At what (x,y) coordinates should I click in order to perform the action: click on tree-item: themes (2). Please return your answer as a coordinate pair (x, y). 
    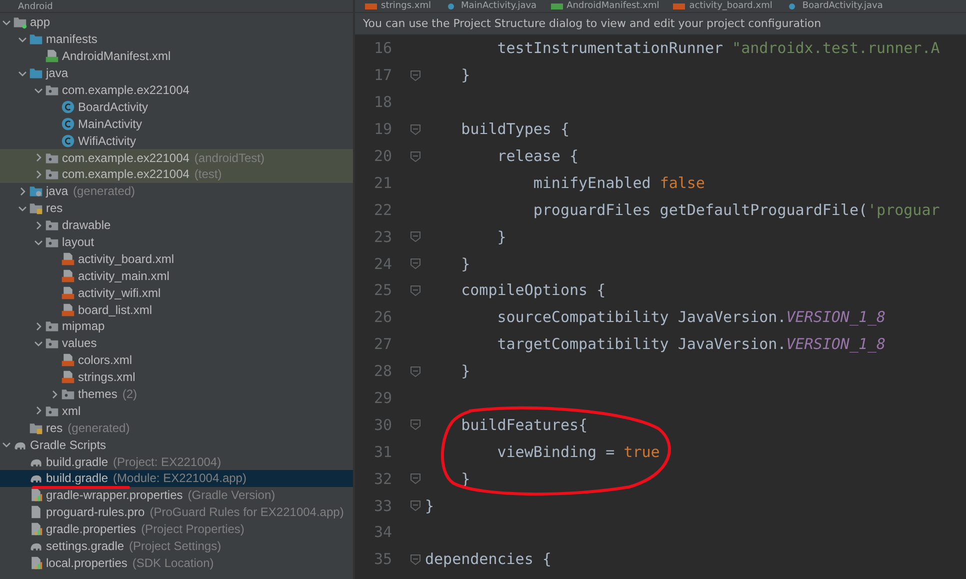
    Looking at the image, I should click on (176, 394).